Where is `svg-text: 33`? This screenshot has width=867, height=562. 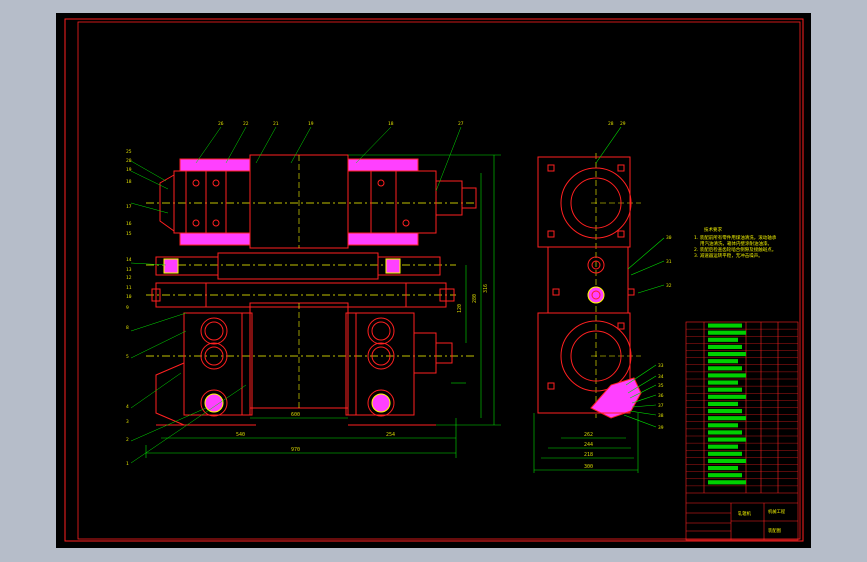 svg-text: 33 is located at coordinates (661, 366).